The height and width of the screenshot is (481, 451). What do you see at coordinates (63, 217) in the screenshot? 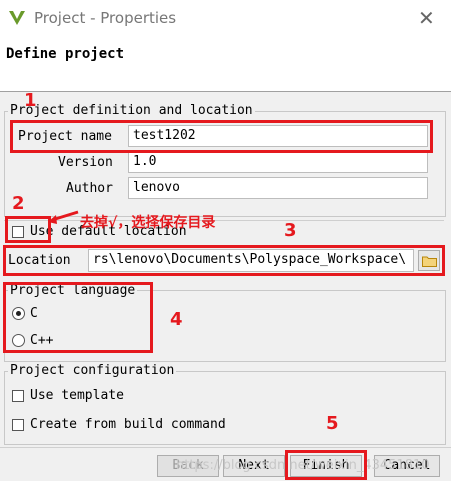
I see `annotation-arrow` at bounding box center [63, 217].